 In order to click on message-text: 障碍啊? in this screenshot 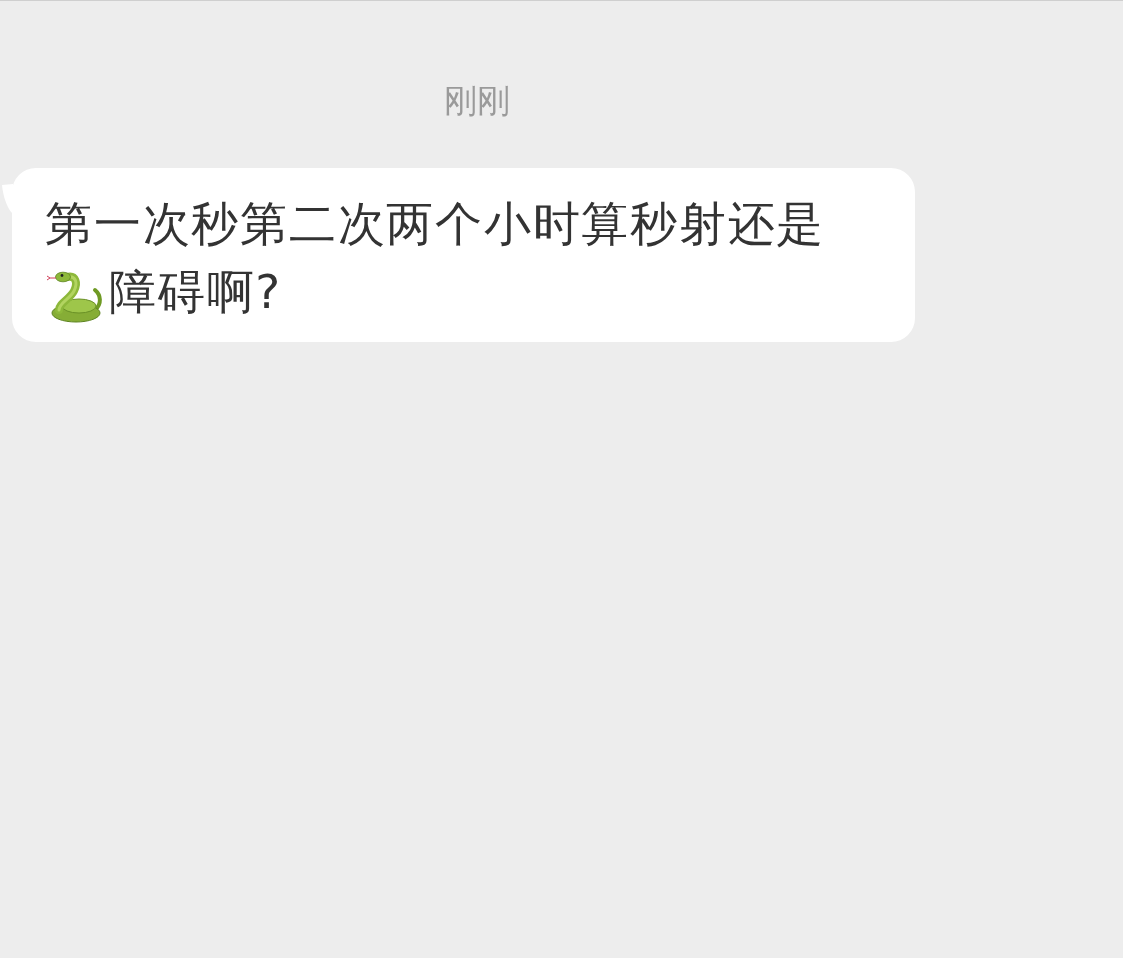, I will do `click(195, 291)`.